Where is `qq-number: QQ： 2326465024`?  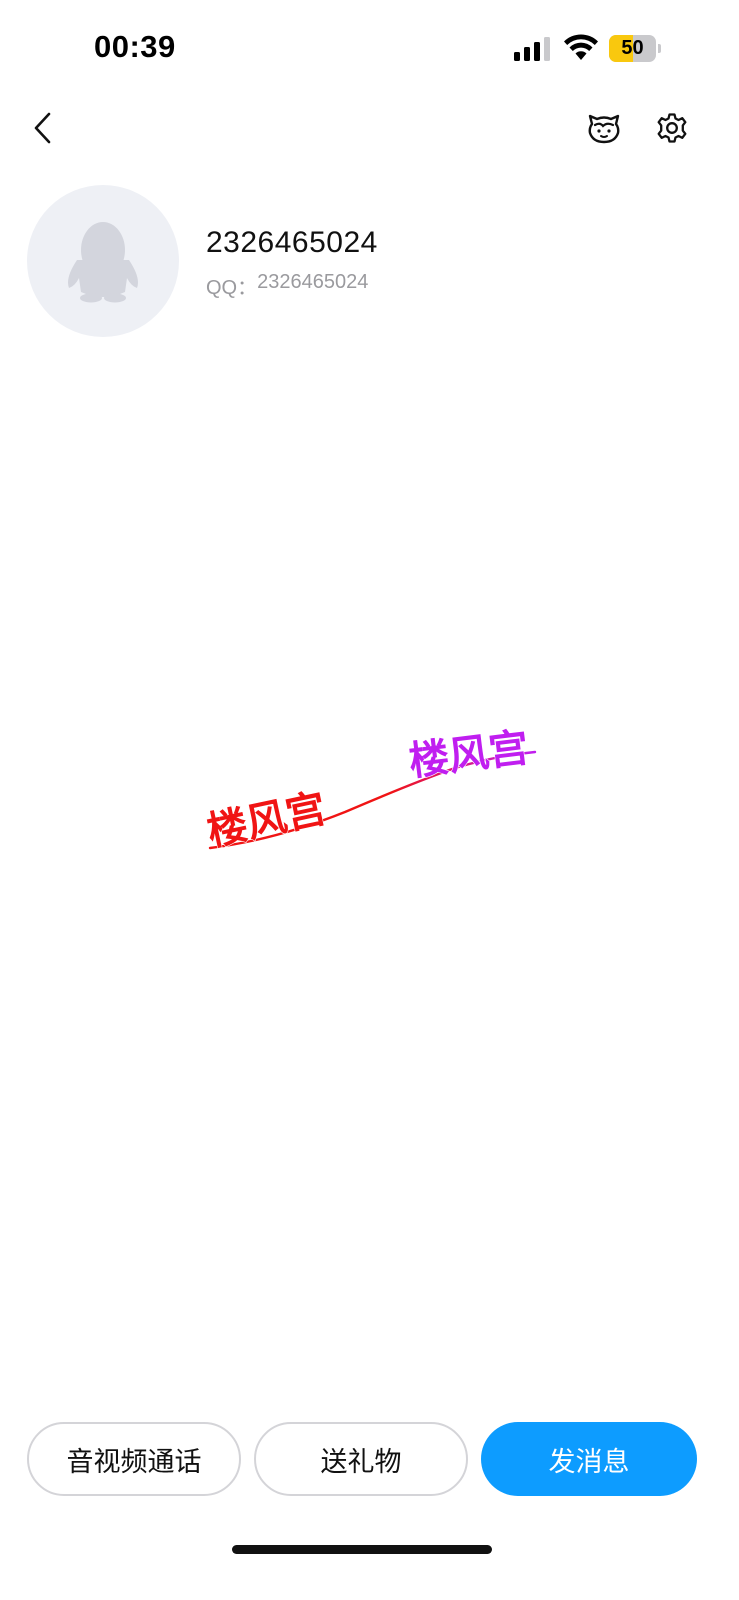
qq-number: QQ： 2326465024 is located at coordinates (287, 285).